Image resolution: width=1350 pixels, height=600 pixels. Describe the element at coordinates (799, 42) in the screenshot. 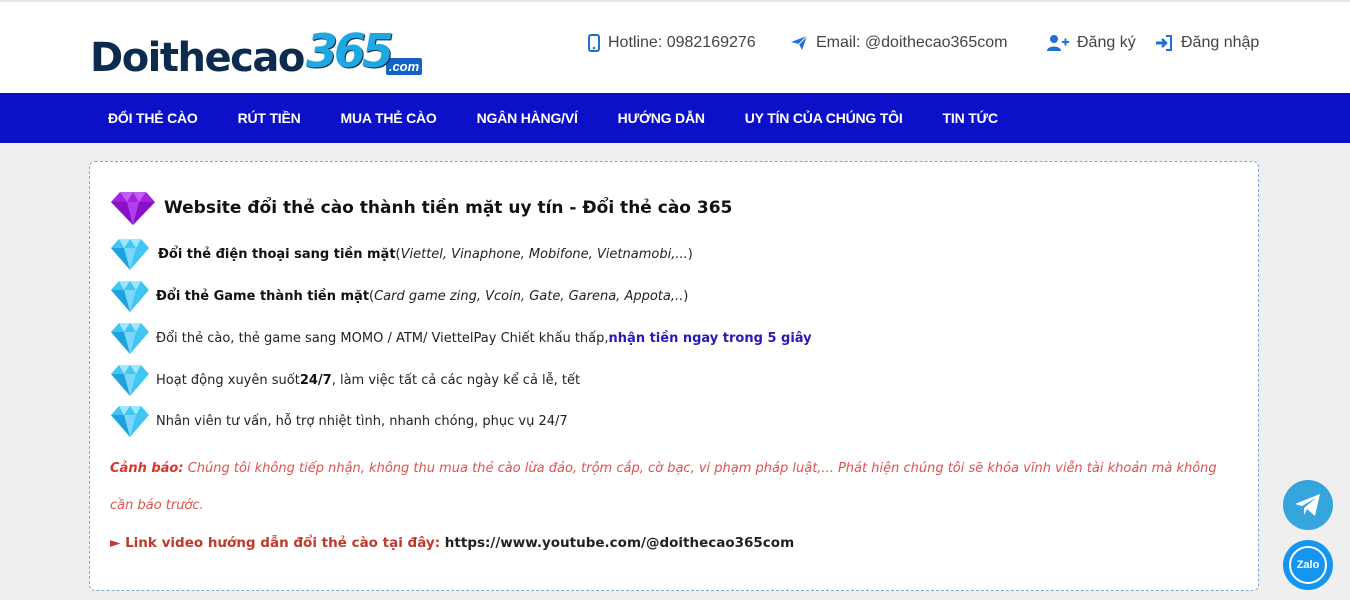

I see `paper-plane-icon` at that location.